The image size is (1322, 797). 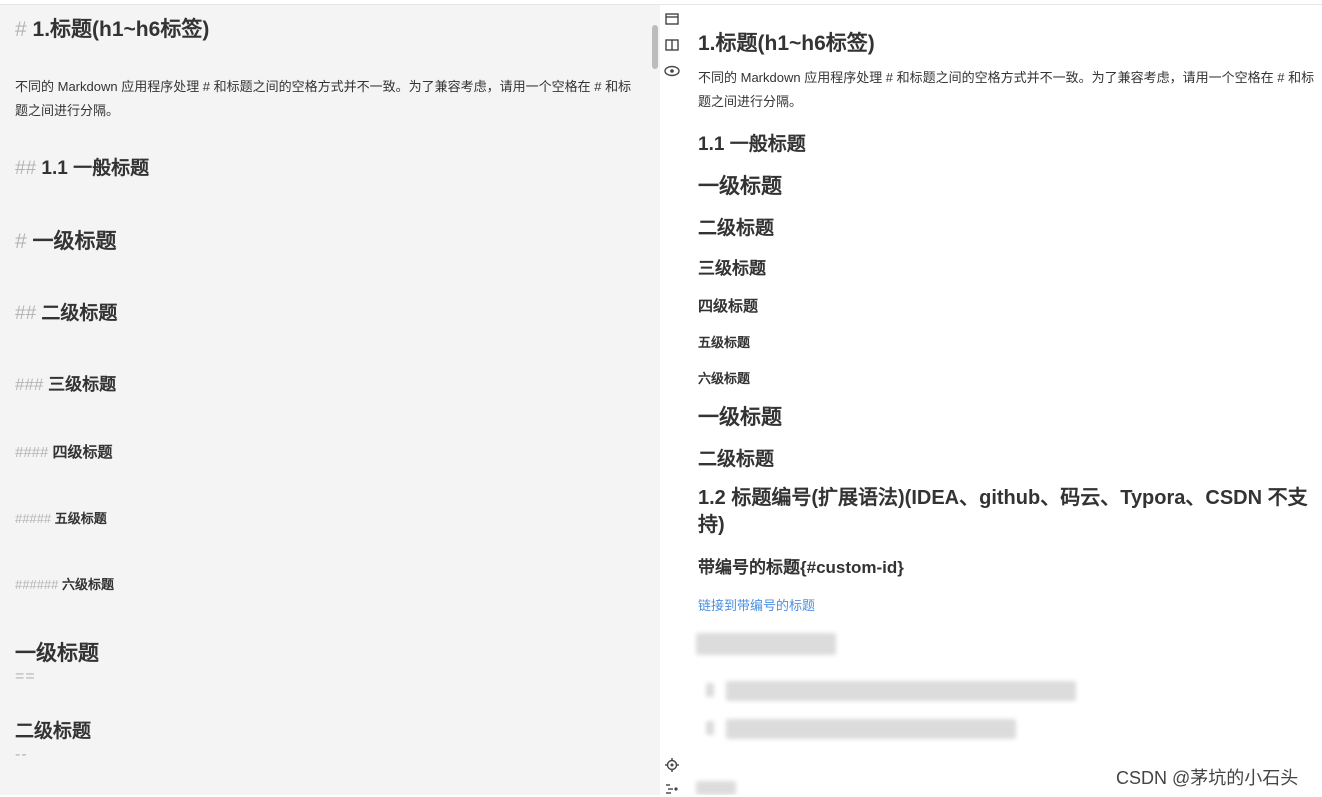 What do you see at coordinates (74, 241) in the screenshot?
I see `heading-text: 一级标题` at bounding box center [74, 241].